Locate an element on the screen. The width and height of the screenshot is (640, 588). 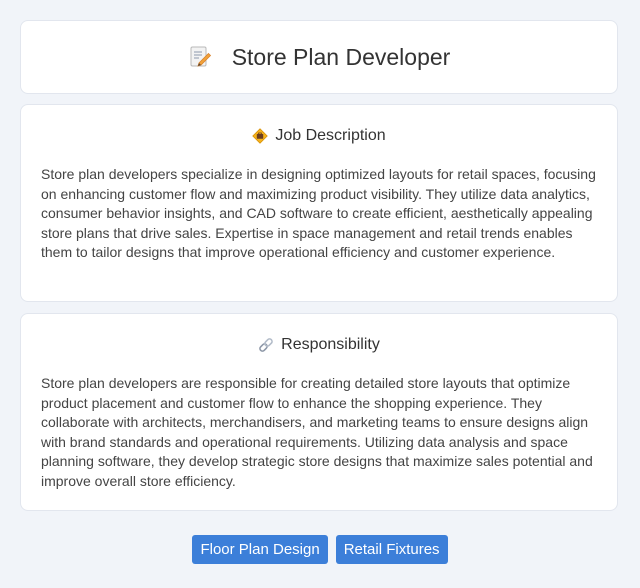
skill-tags: Floor Plan Design Retail Fixtures is located at coordinates (320, 549).